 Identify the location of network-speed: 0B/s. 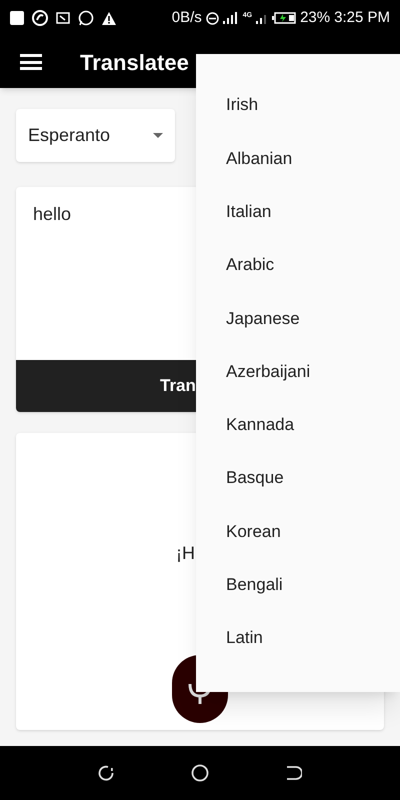
(187, 18).